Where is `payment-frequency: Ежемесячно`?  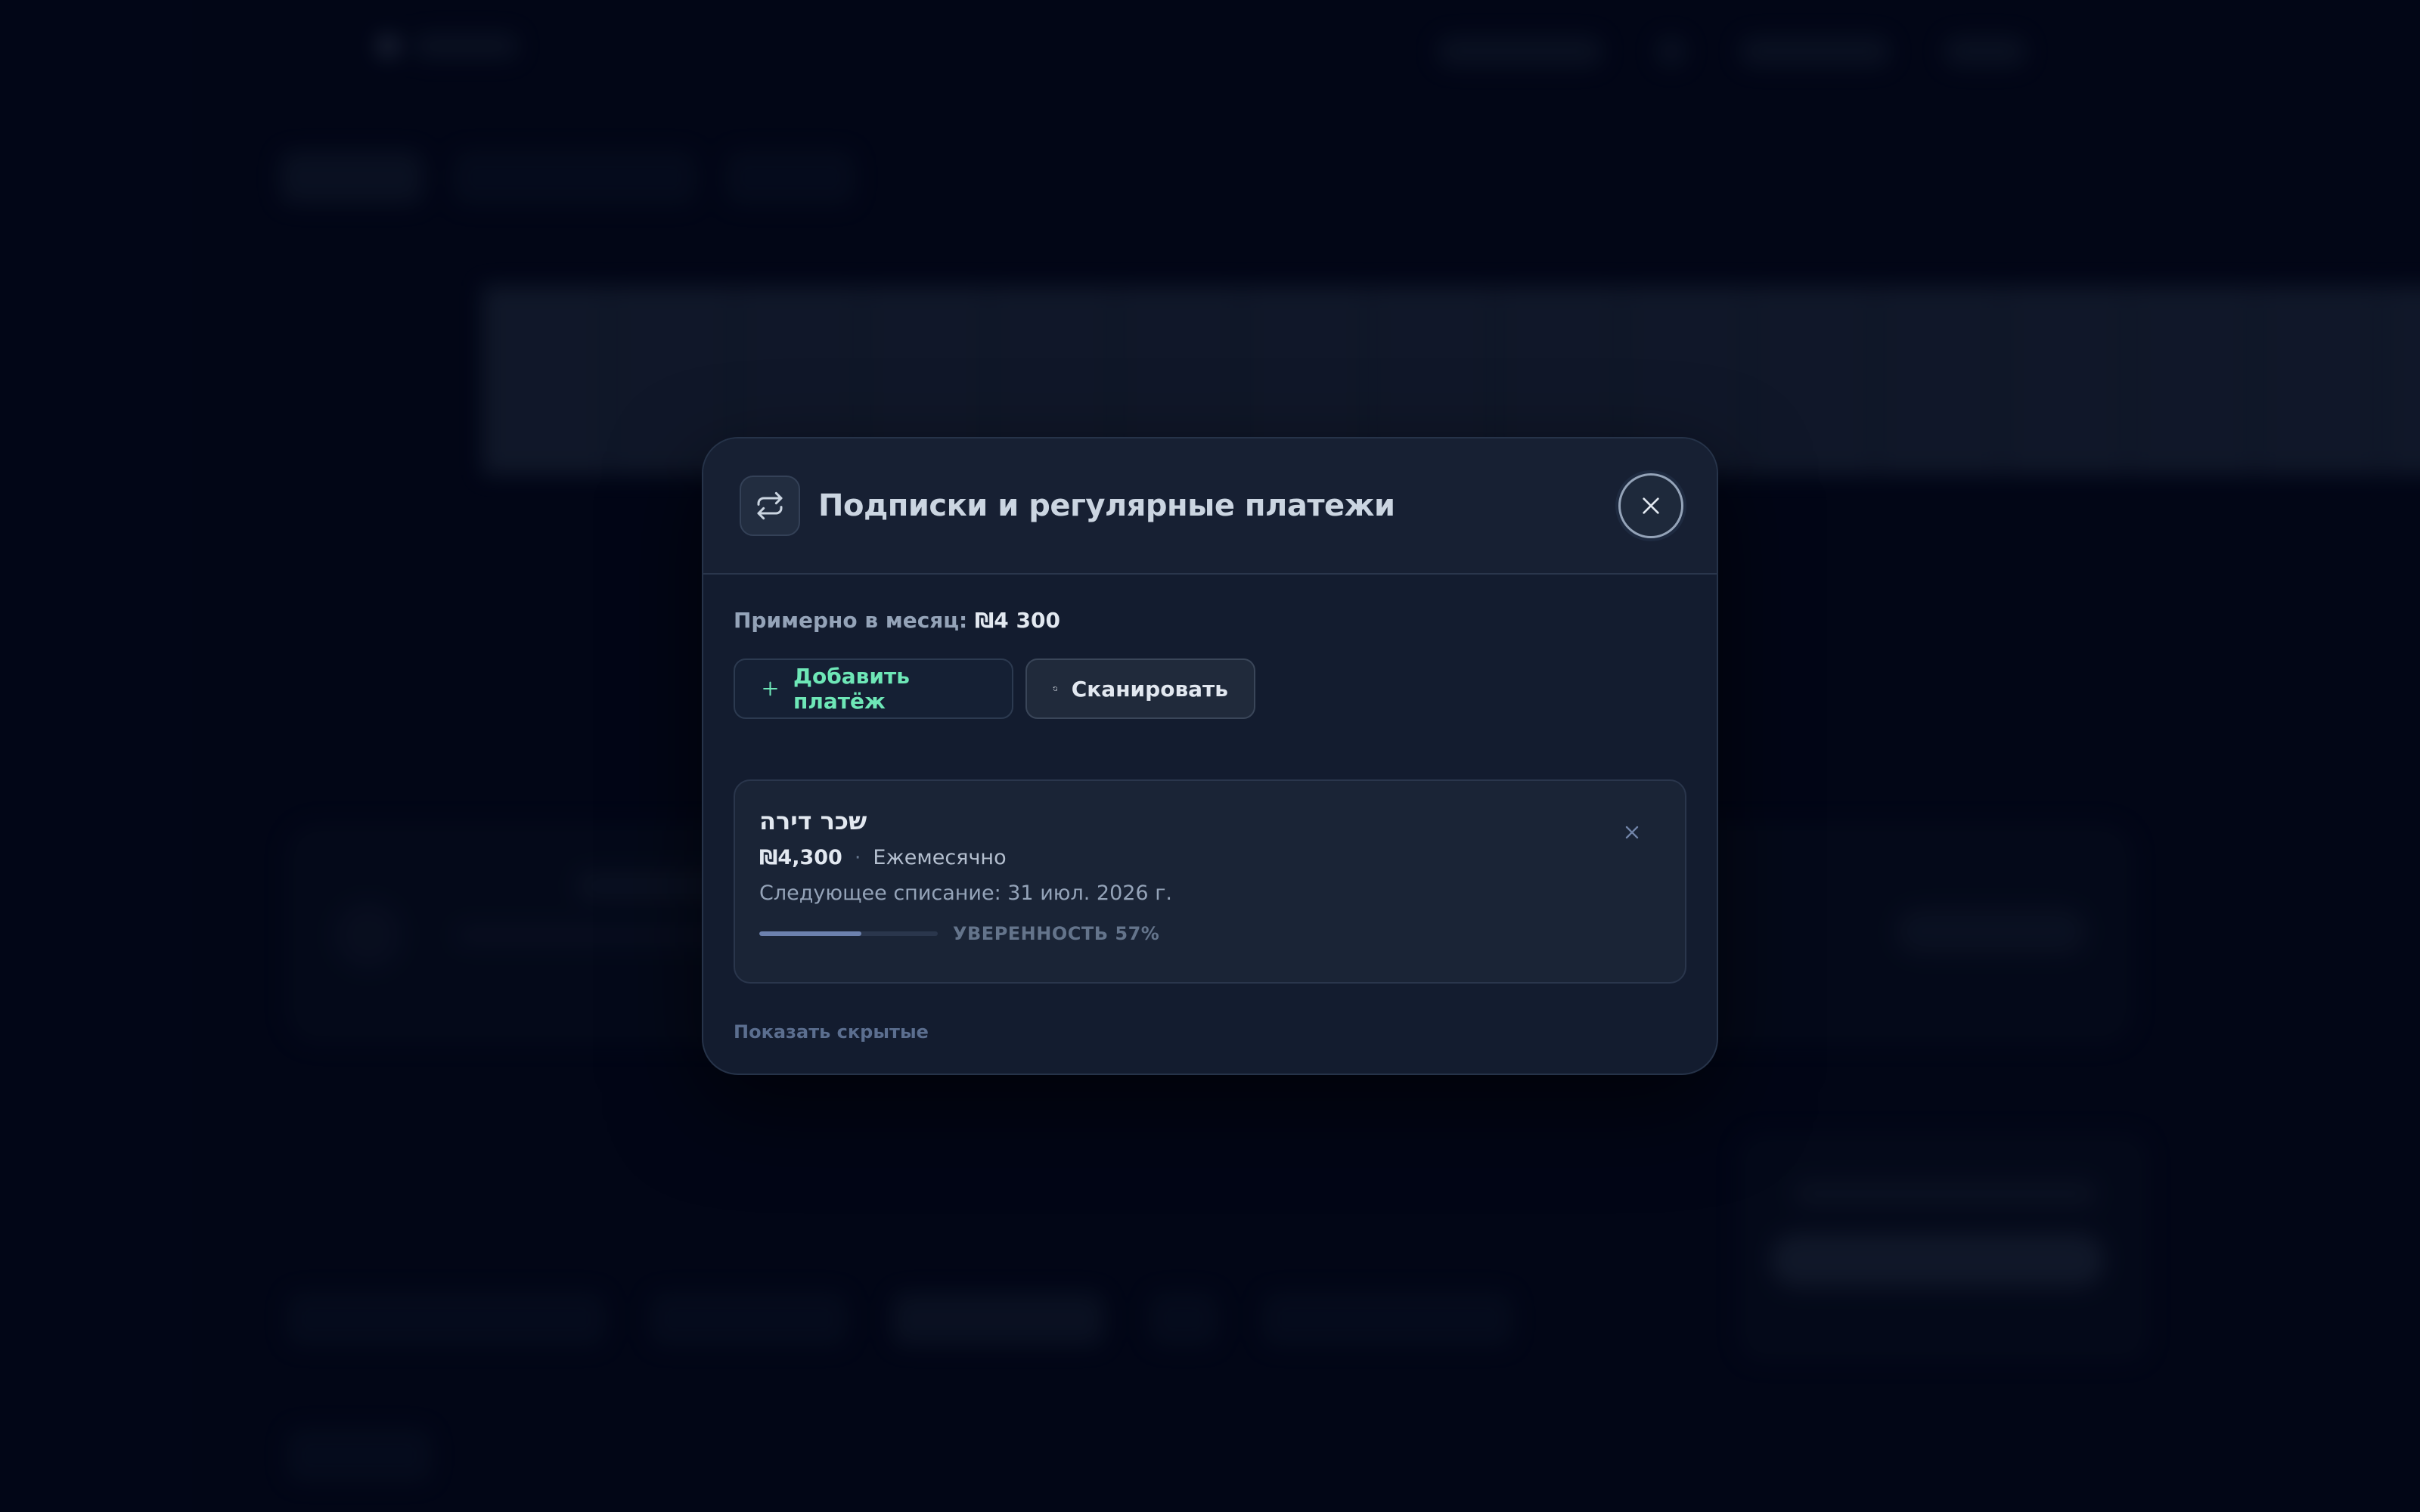 payment-frequency: Ежемесячно is located at coordinates (940, 858).